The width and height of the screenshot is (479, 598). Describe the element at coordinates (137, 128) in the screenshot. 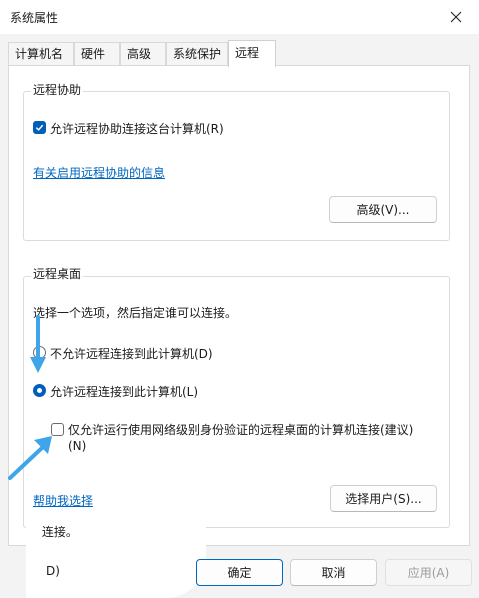

I see `allow-remote-assistance-label: 允许远程协助连接这台计算机(R)` at that location.